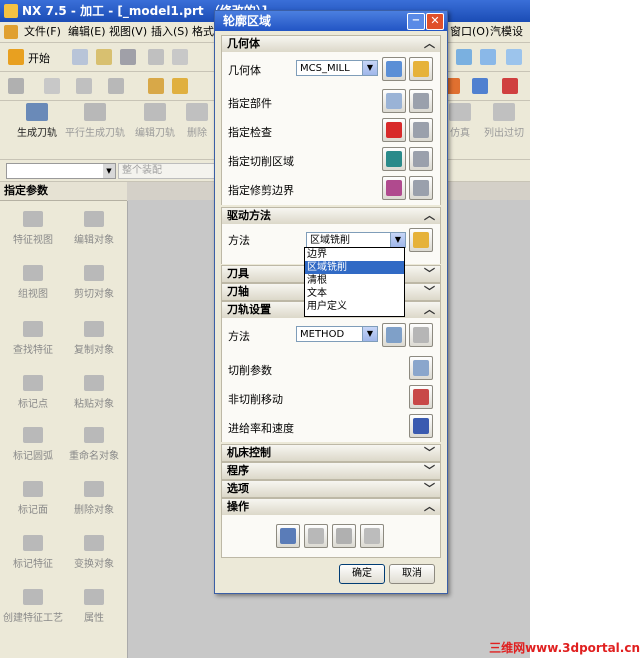 The width and height of the screenshot is (640, 658). What do you see at coordinates (33, 552) in the screenshot?
I see `mark-feature-item: 标记特征` at bounding box center [33, 552].